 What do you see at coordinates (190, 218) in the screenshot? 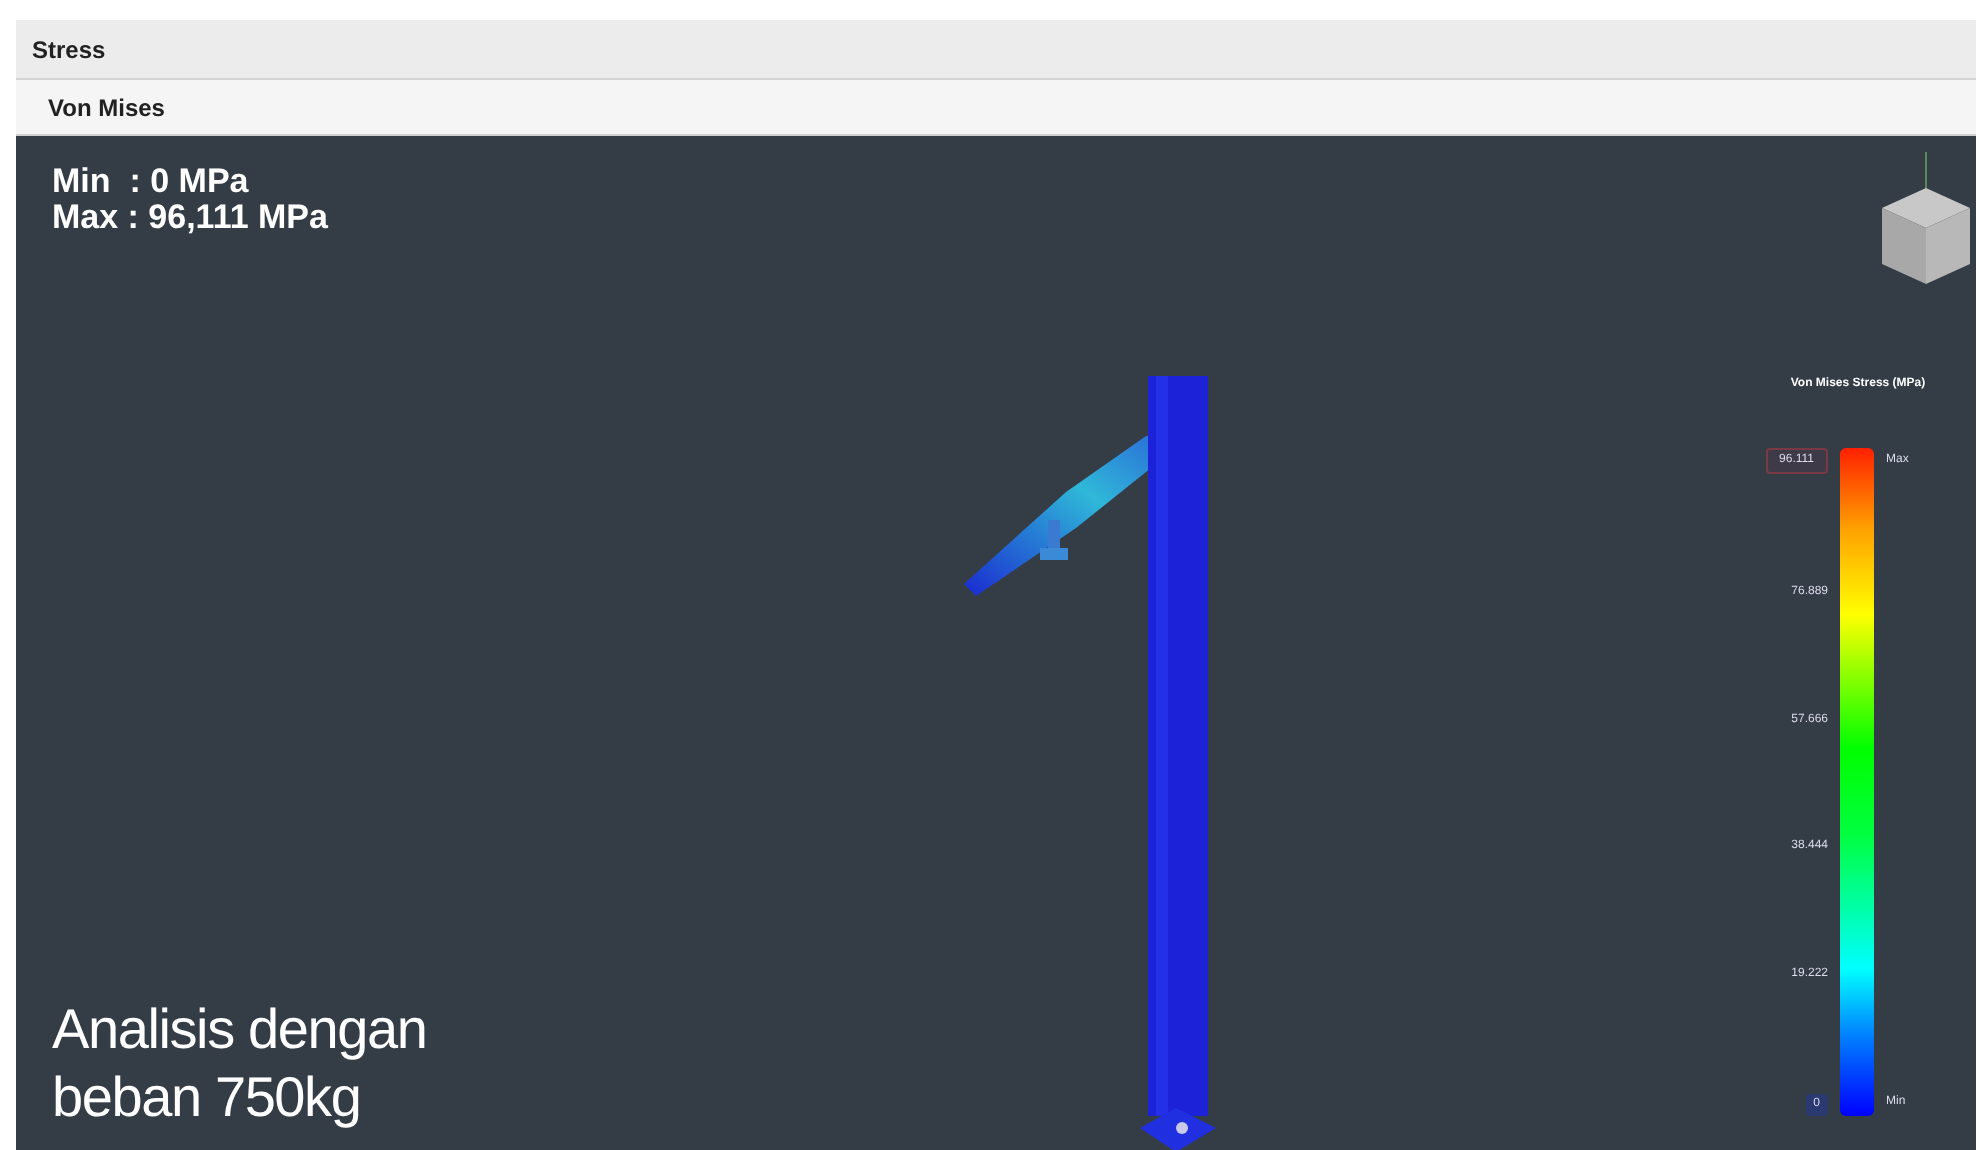
I see `max-label: Max : 96,111 MPa` at bounding box center [190, 218].